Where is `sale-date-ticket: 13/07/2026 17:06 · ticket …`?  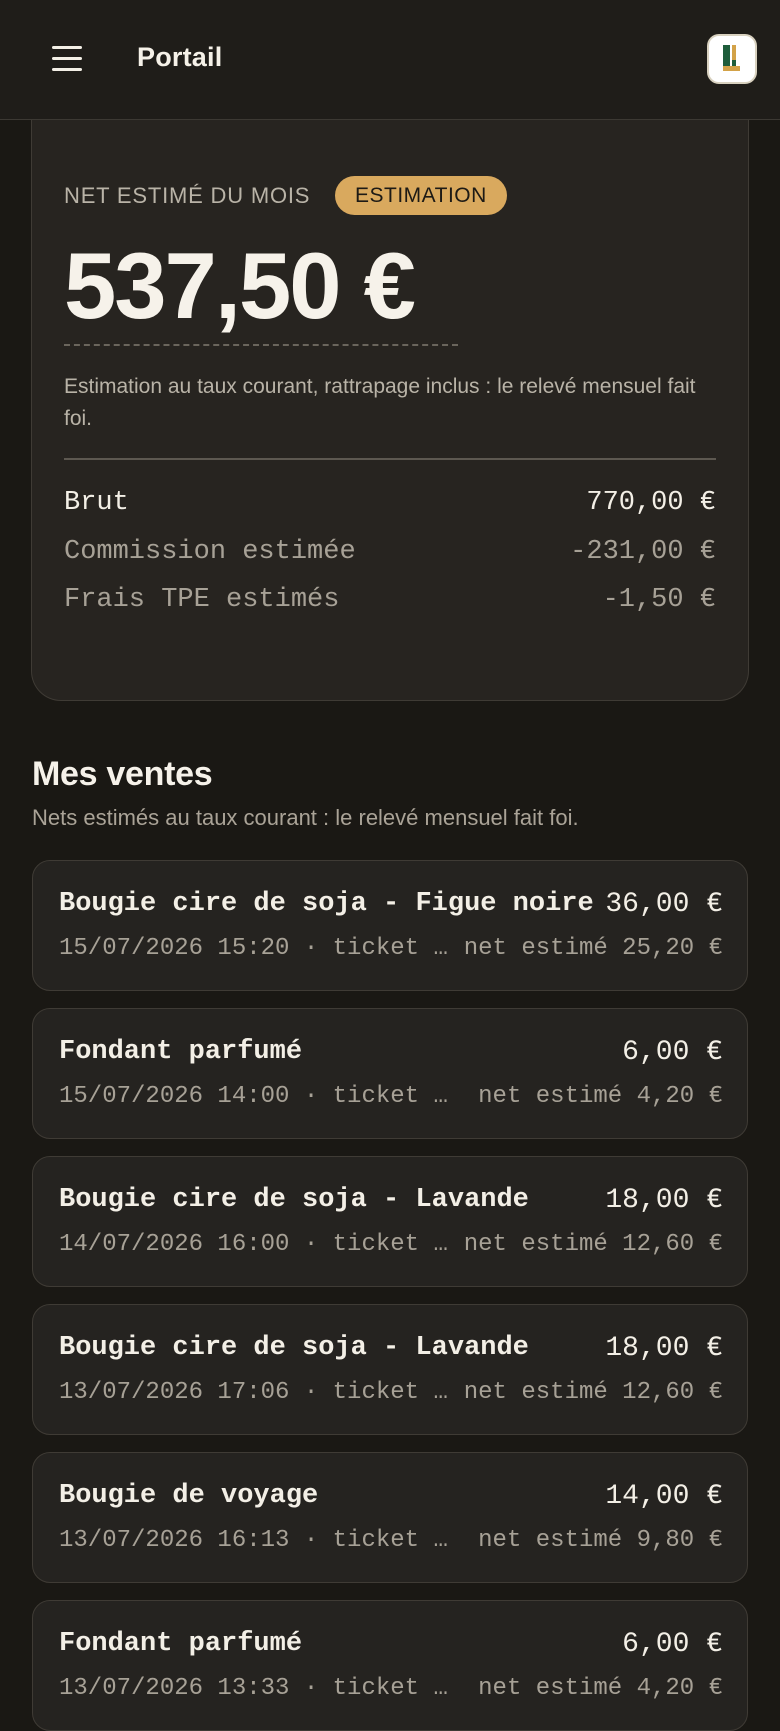 sale-date-ticket: 13/07/2026 17:06 · ticket … is located at coordinates (253, 1392).